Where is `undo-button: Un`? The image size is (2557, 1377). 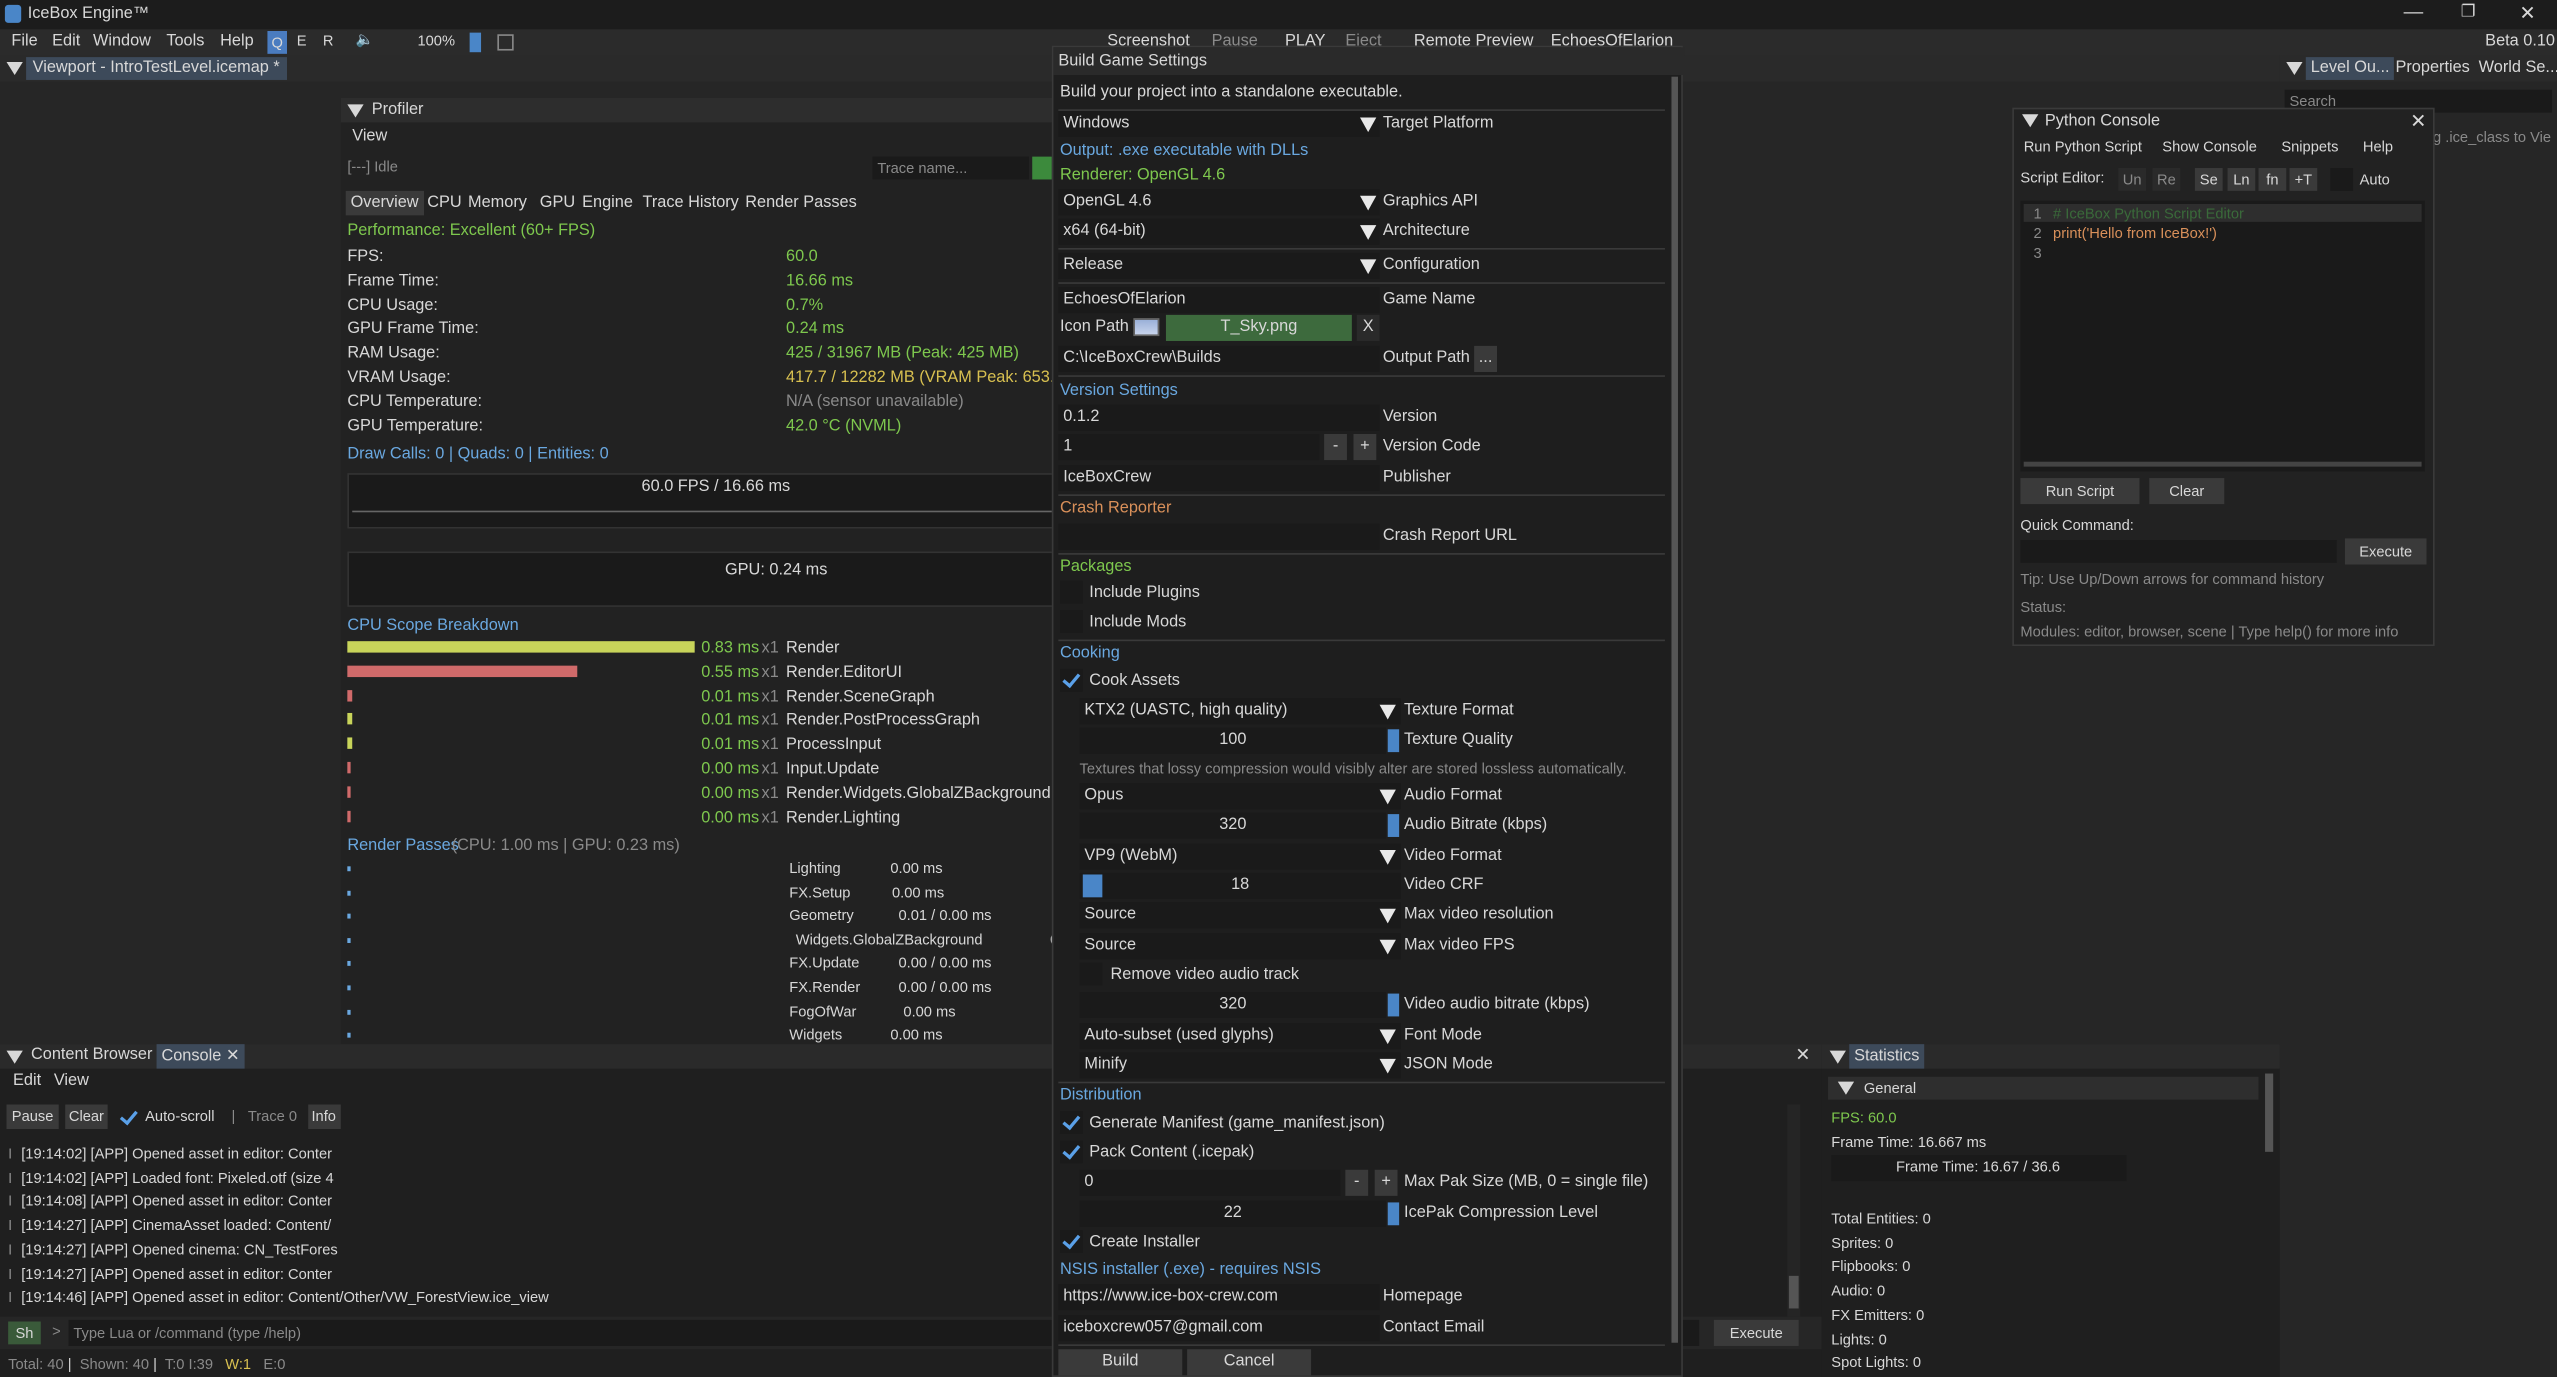 undo-button: Un is located at coordinates (2132, 179).